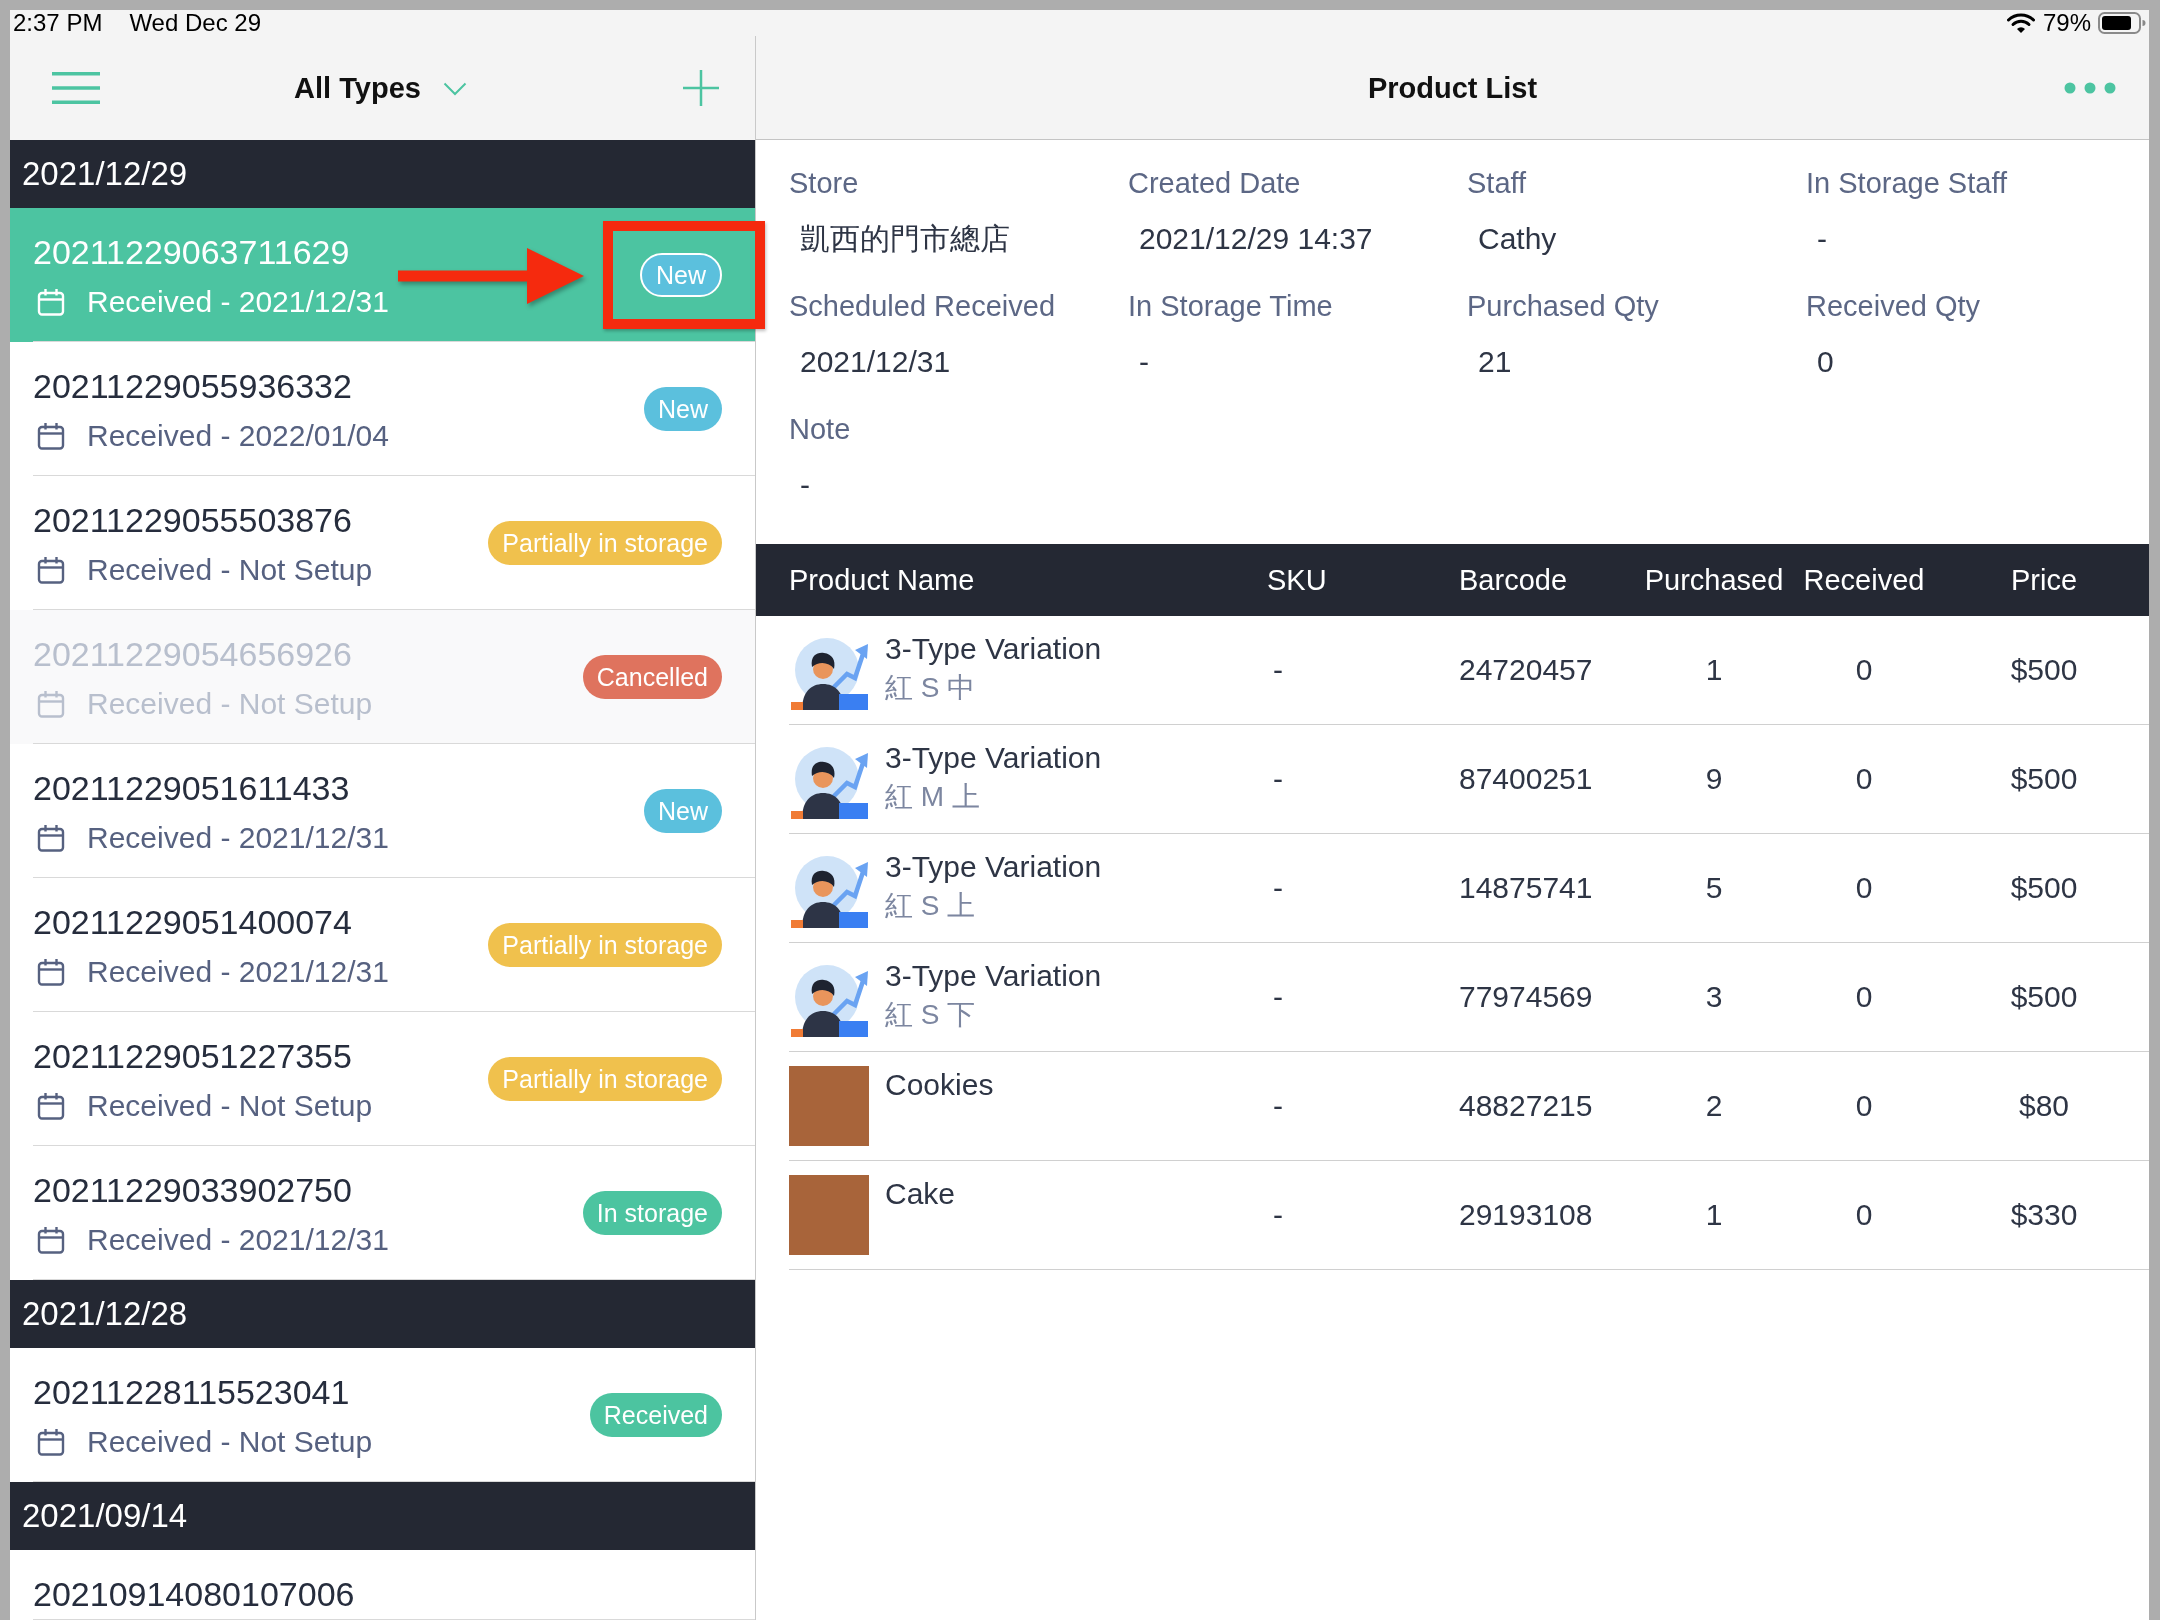 This screenshot has height=1620, width=2160. What do you see at coordinates (238, 436) in the screenshot?
I see `receive-date: Received - 2022/01/04` at bounding box center [238, 436].